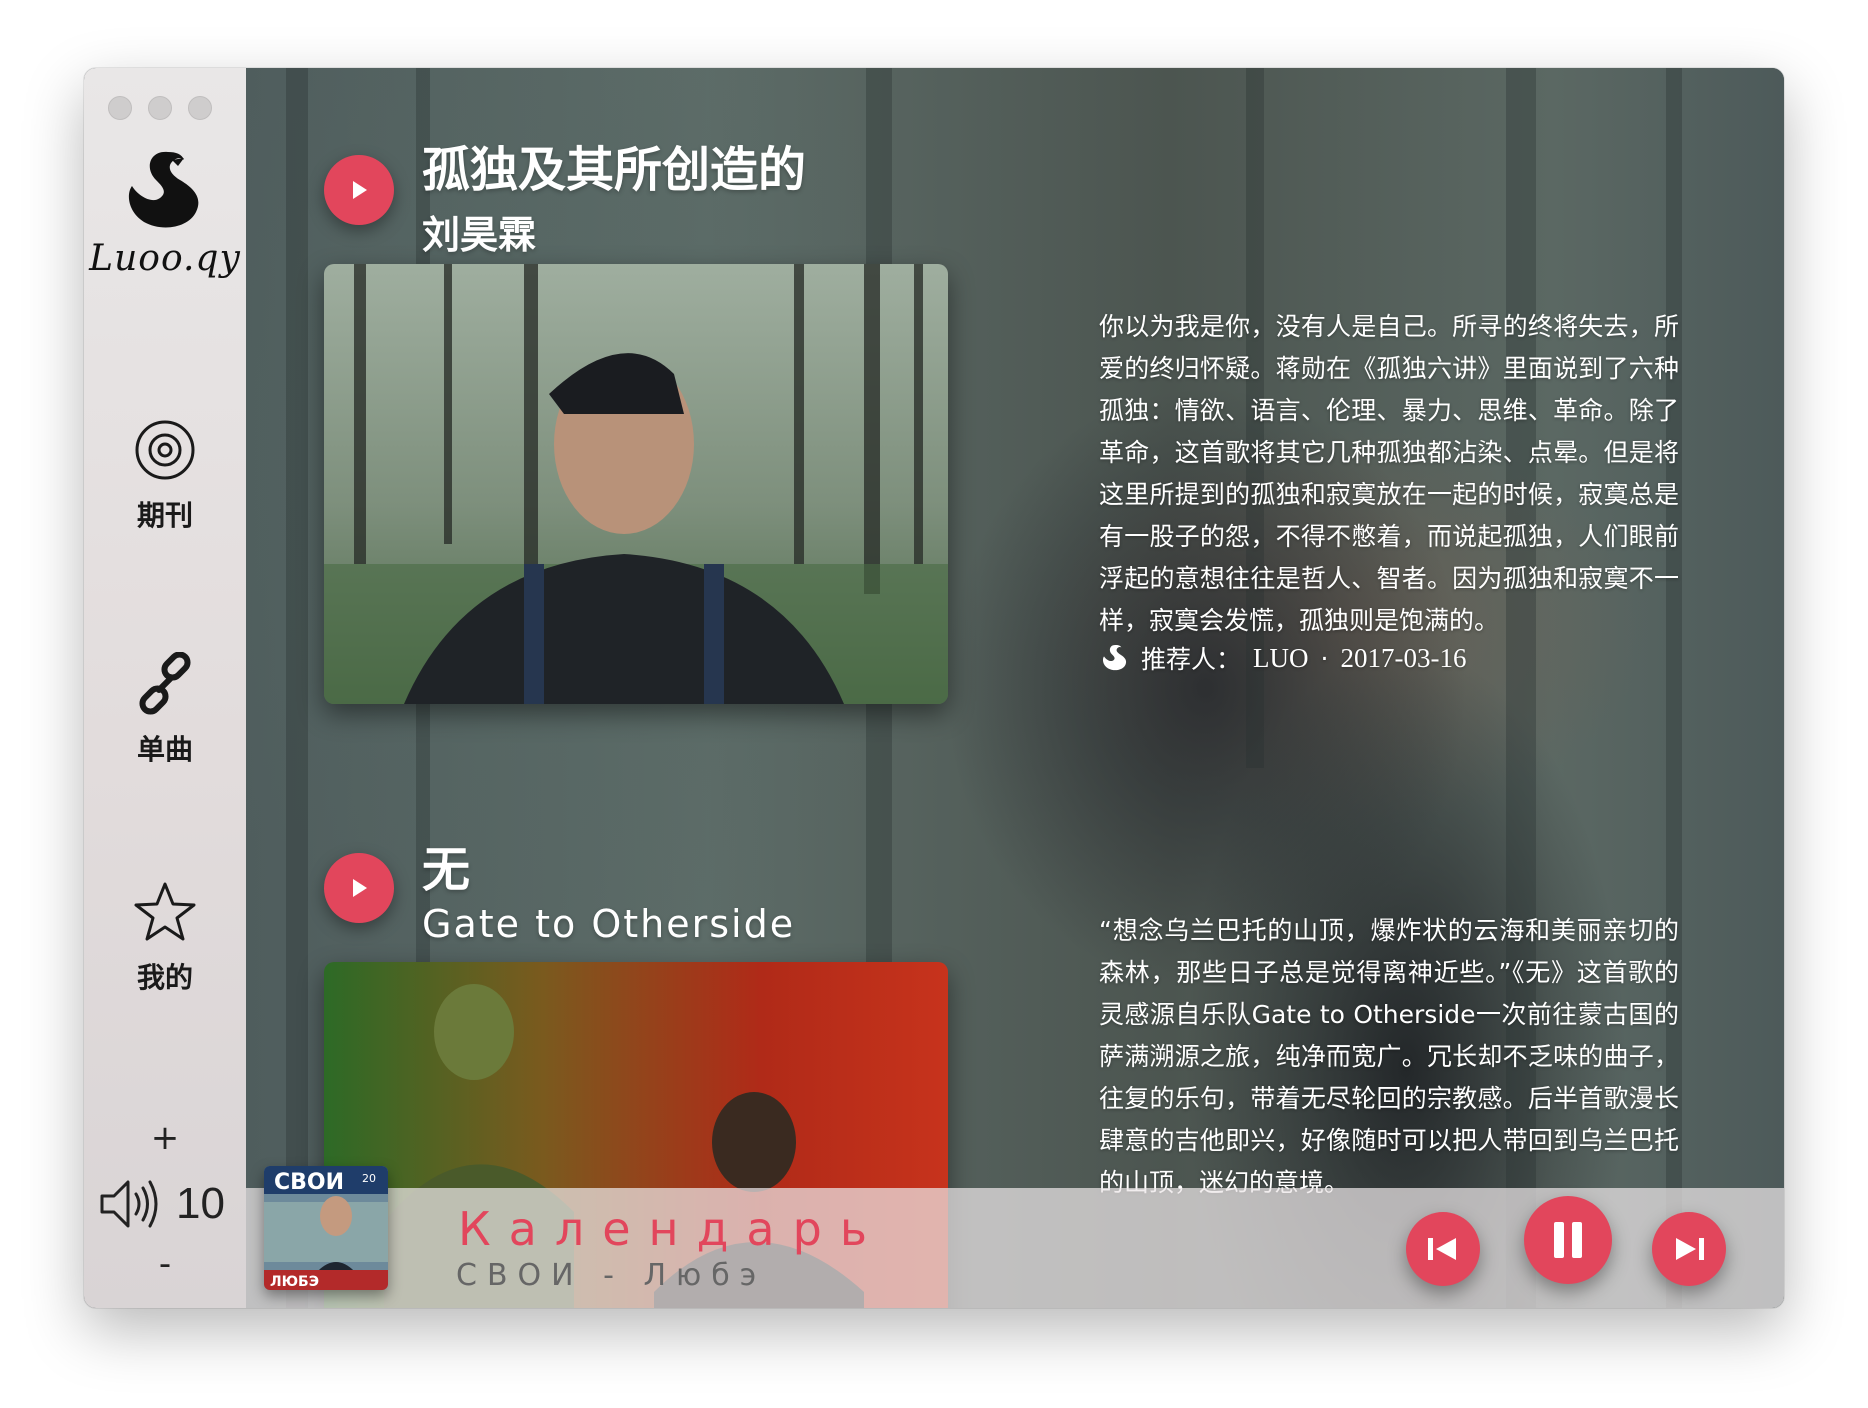 The height and width of the screenshot is (1408, 1868). I want to click on pause-button, so click(1568, 1240).